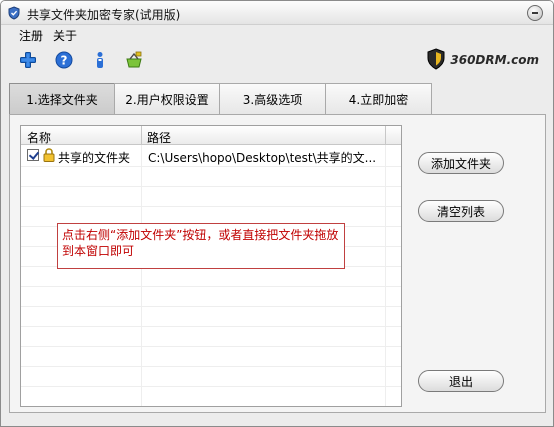 This screenshot has height=427, width=554. What do you see at coordinates (134, 60) in the screenshot?
I see `basket-icon` at bounding box center [134, 60].